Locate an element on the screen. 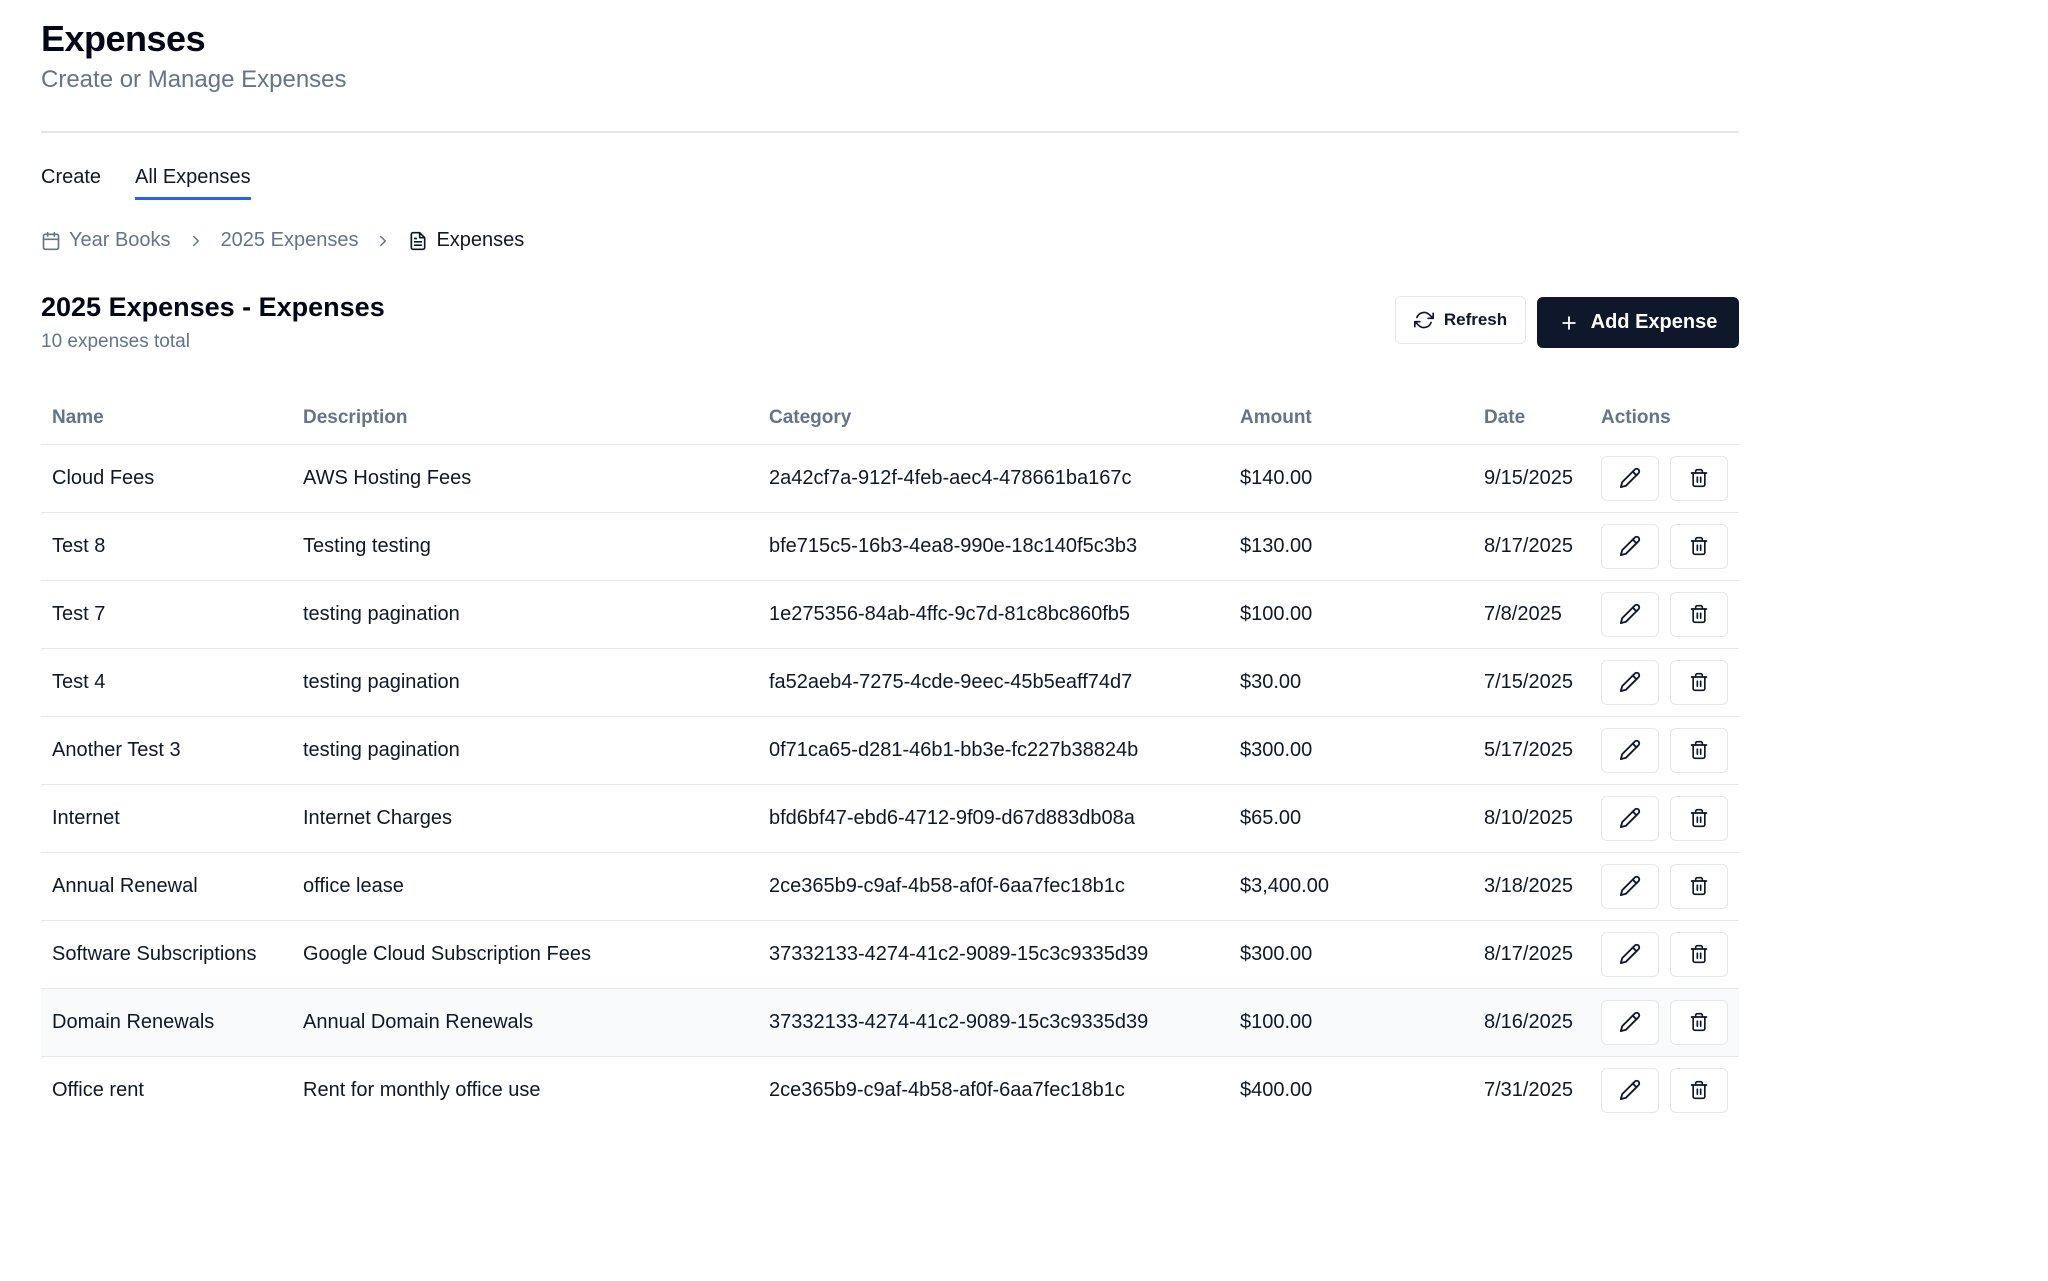 Image resolution: width=2048 pixels, height=1281 pixels. cell-name: Test 7 is located at coordinates (166, 614).